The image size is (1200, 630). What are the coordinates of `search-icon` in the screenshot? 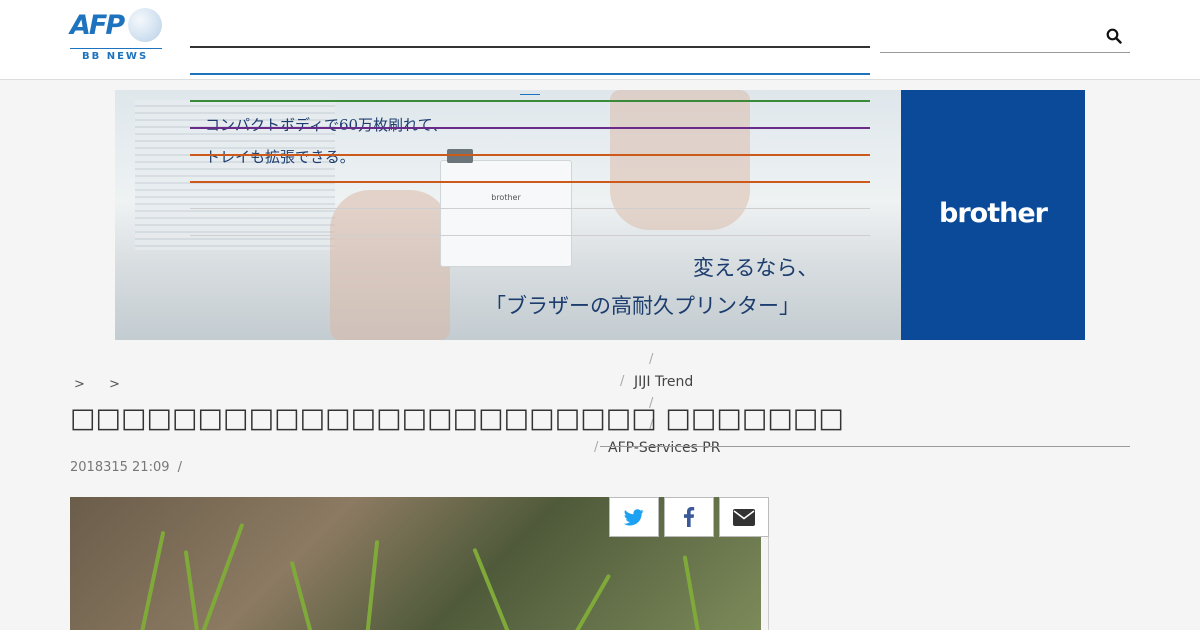 It's located at (1114, 36).